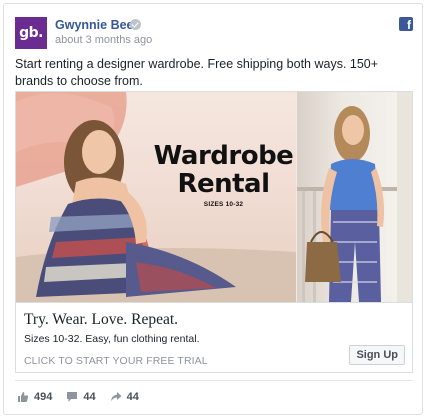 This screenshot has height=418, width=426. What do you see at coordinates (43, 397) in the screenshot?
I see `likes-count: 494` at bounding box center [43, 397].